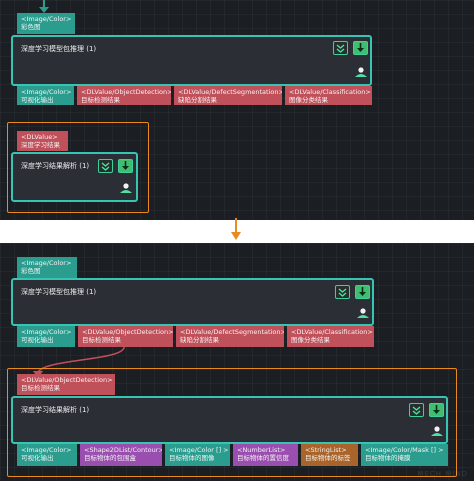 Image resolution: width=474 pixels, height=481 pixels. Describe the element at coordinates (192, 458) in the screenshot. I see `port-name-label: 目标物体的图像` at that location.